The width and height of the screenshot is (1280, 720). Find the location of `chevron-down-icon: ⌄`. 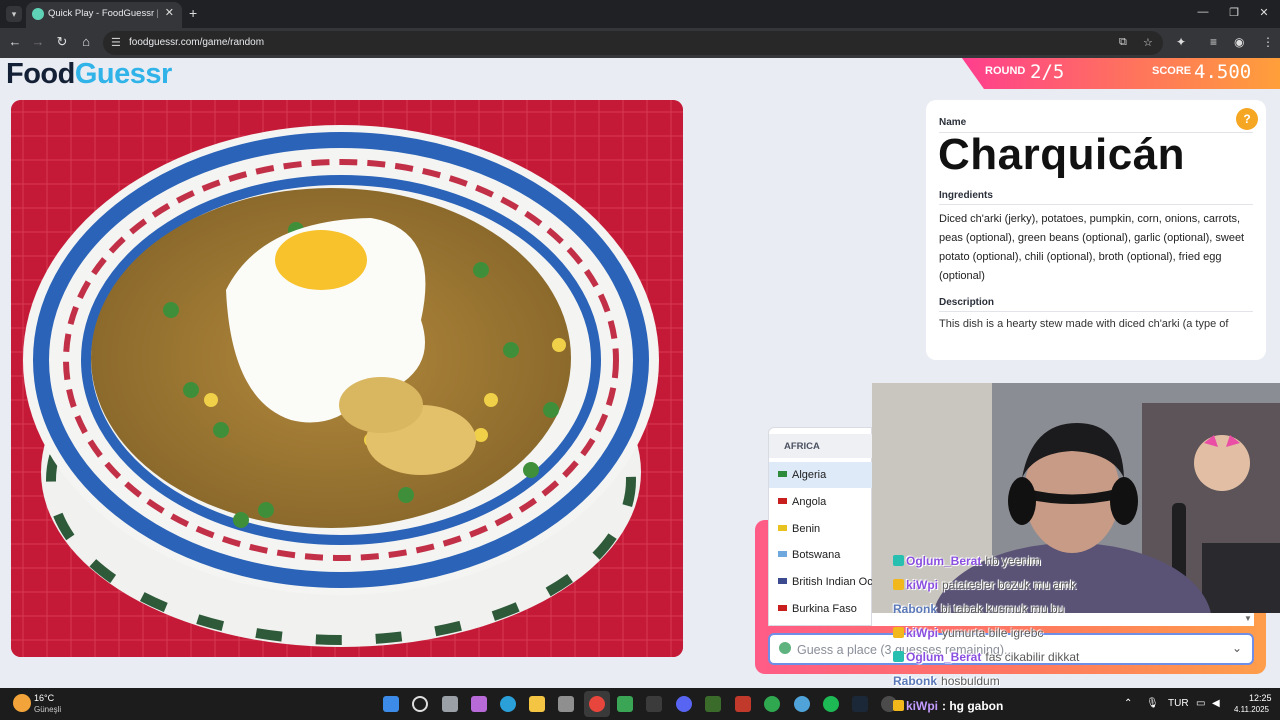

chevron-down-icon: ⌄ is located at coordinates (1237, 648).